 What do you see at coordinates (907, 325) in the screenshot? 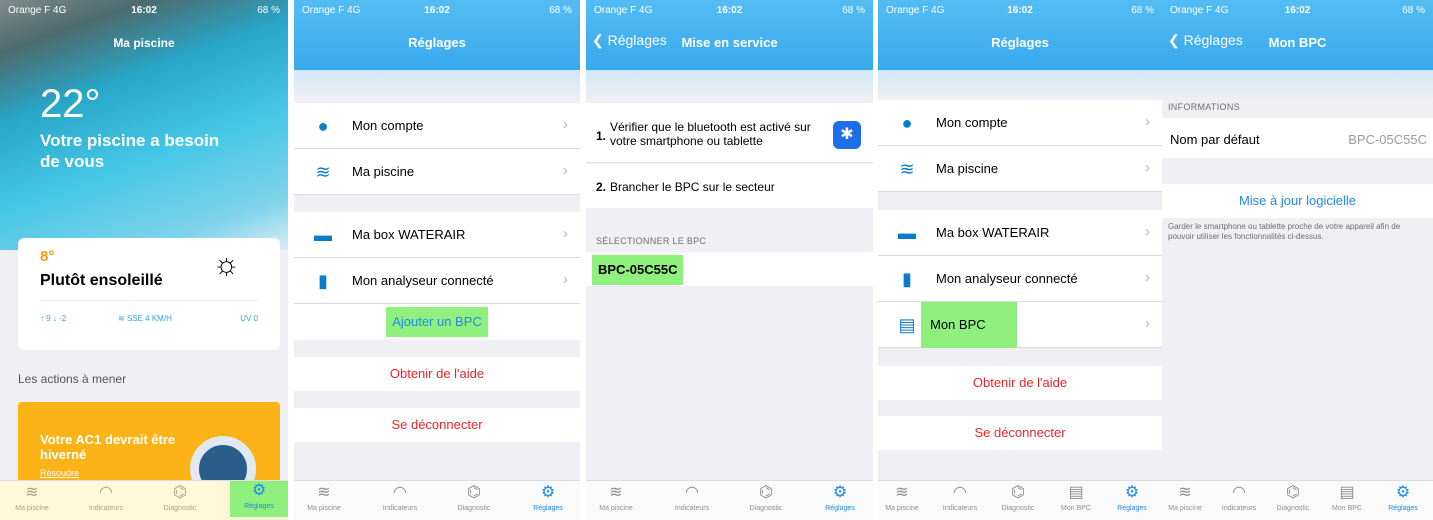
I see `bpc-icon: ▤` at bounding box center [907, 325].